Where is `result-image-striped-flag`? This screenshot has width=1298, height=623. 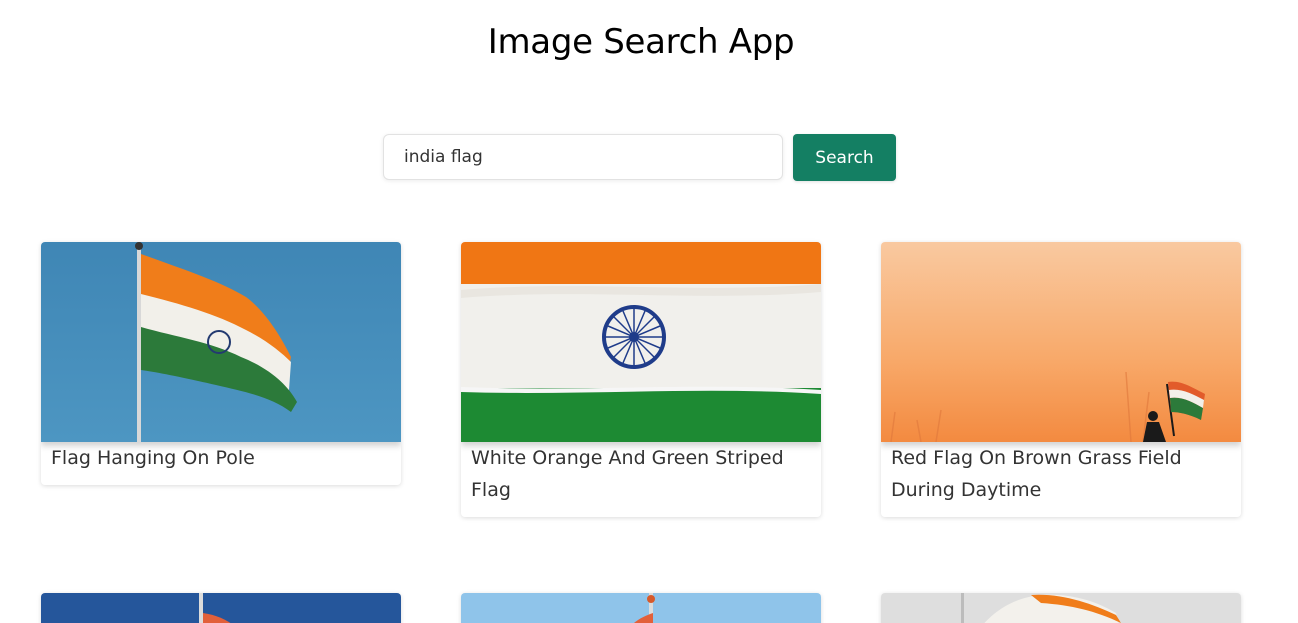
result-image-striped-flag is located at coordinates (641, 342).